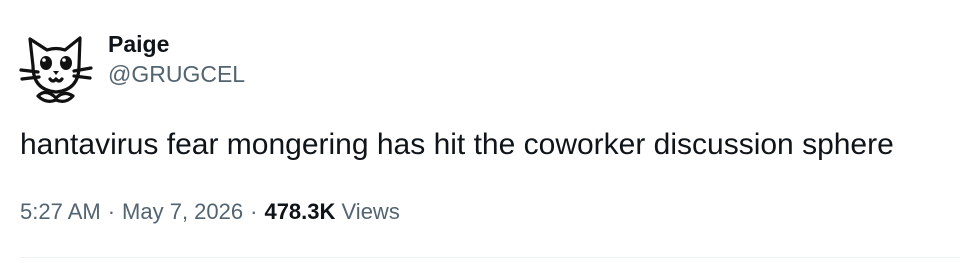  Describe the element at coordinates (182, 211) in the screenshot. I see `tweet-date: May 7, 2026` at that location.